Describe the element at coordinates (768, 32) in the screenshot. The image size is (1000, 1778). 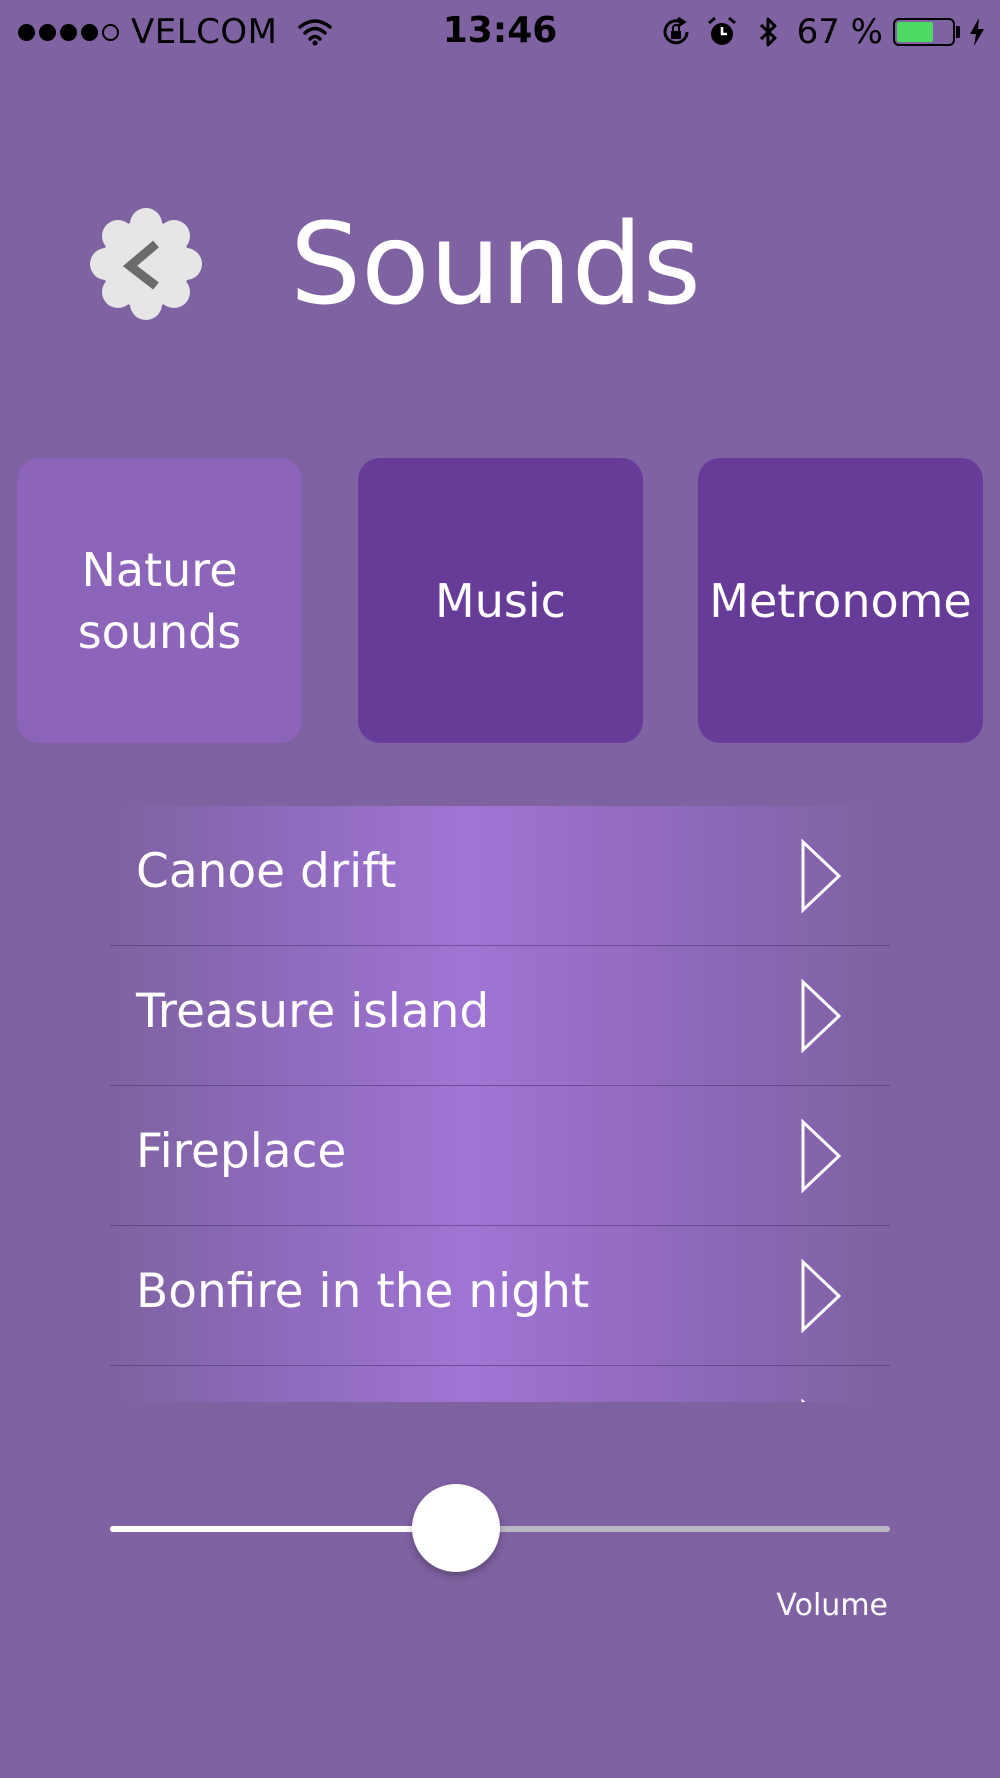
I see `bluetooth-icon` at that location.